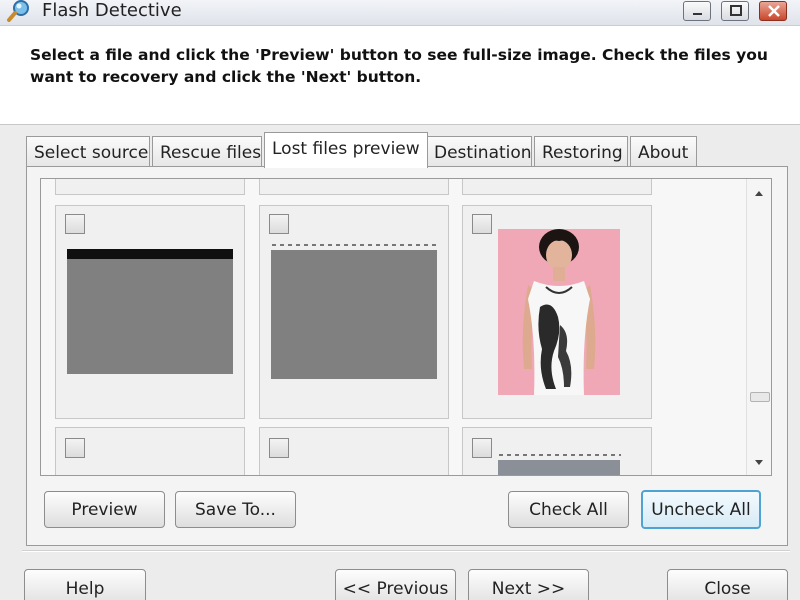 This screenshot has height=600, width=800. Describe the element at coordinates (211, 153) in the screenshot. I see `tab-label: Rescue files` at that location.